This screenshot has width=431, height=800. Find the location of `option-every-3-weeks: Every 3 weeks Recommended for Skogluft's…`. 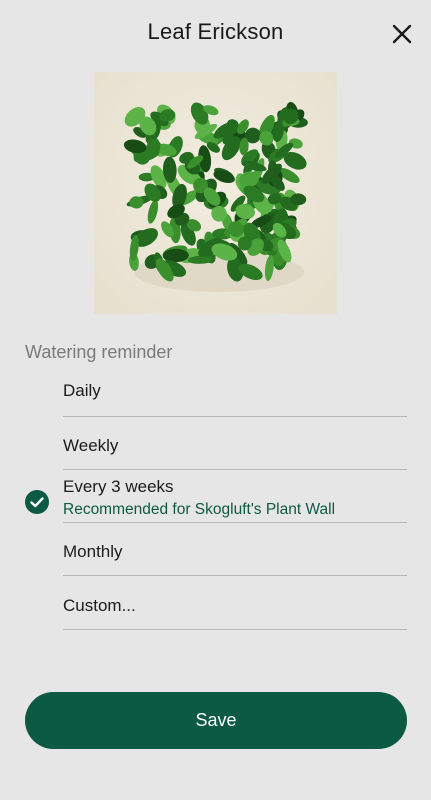

option-every-3-weeks: Every 3 weeks Recommended for Skogluft's… is located at coordinates (215, 496).